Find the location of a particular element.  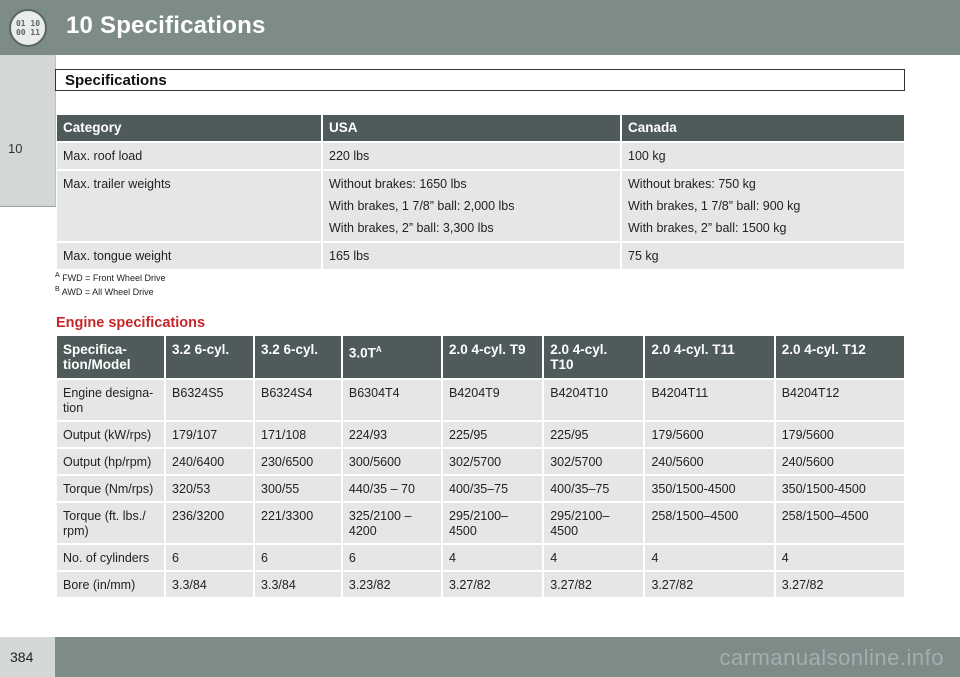

cell-line: With brakes, 2” ball: 1500 kg is located at coordinates (707, 228).